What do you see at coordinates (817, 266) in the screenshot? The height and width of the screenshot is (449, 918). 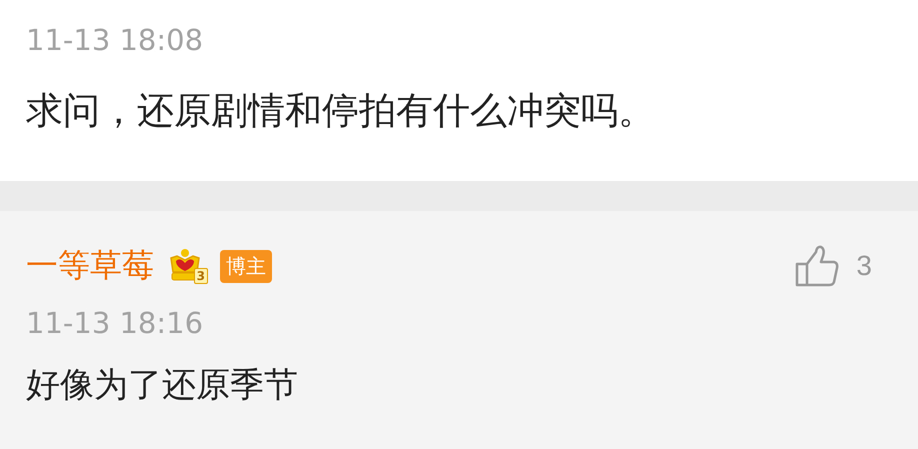 I see `thumbs-up-icon` at bounding box center [817, 266].